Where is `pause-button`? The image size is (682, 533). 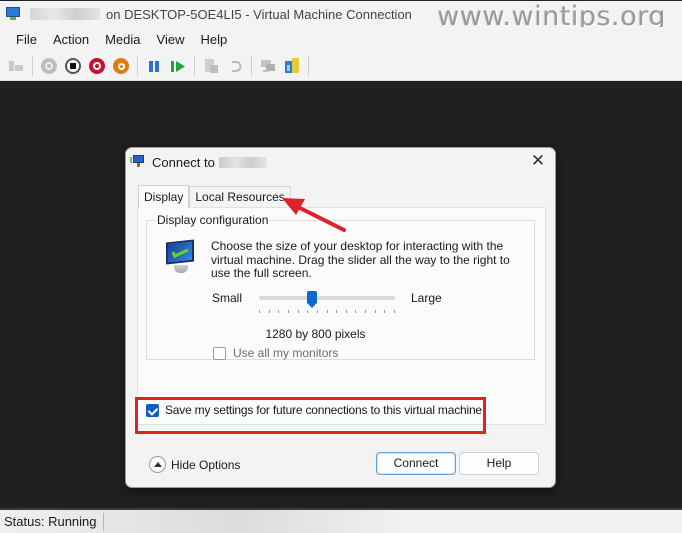 pause-button is located at coordinates (154, 66).